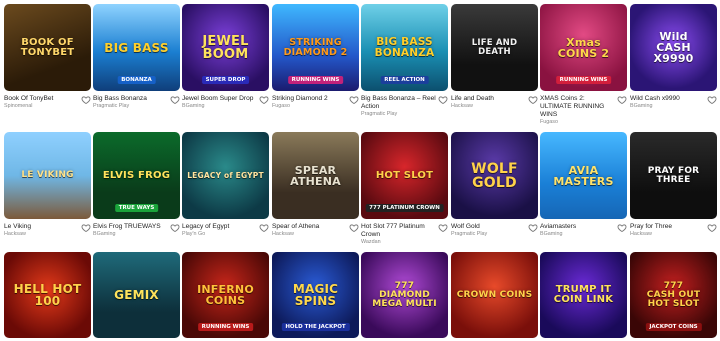 The image size is (720, 341). What do you see at coordinates (309, 227) in the screenshot?
I see `game-title: Spear of Athena` at bounding box center [309, 227].